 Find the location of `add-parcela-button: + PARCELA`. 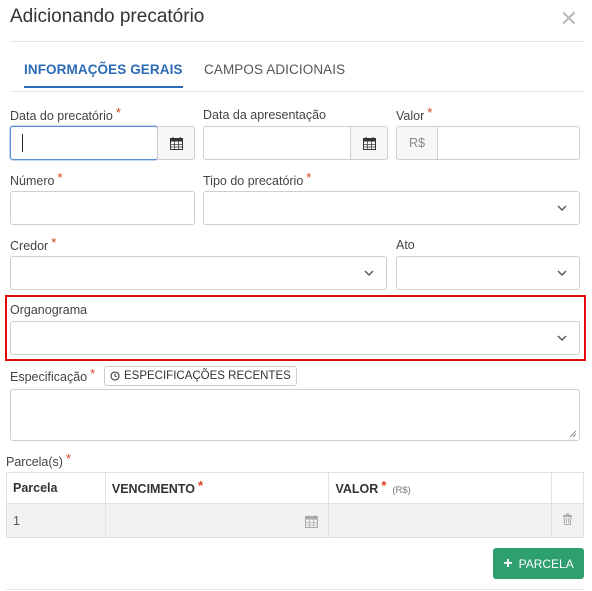

add-parcela-button: + PARCELA is located at coordinates (538, 563).